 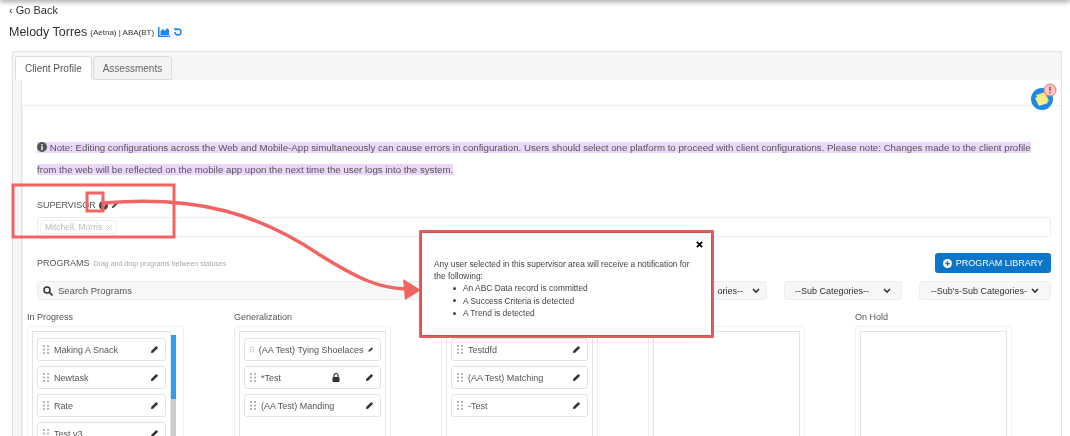 What do you see at coordinates (534, 159) in the screenshot?
I see `configuration-note: Note: Editing configurations across the Web and Mobile-App simultaneously can cause errors in configuration. Users should select one platform to proceed with client configurations. Please note: Changes made to the client profile from the web will be reflected on the mobile app upon the next time the user logs into the system.` at bounding box center [534, 159].